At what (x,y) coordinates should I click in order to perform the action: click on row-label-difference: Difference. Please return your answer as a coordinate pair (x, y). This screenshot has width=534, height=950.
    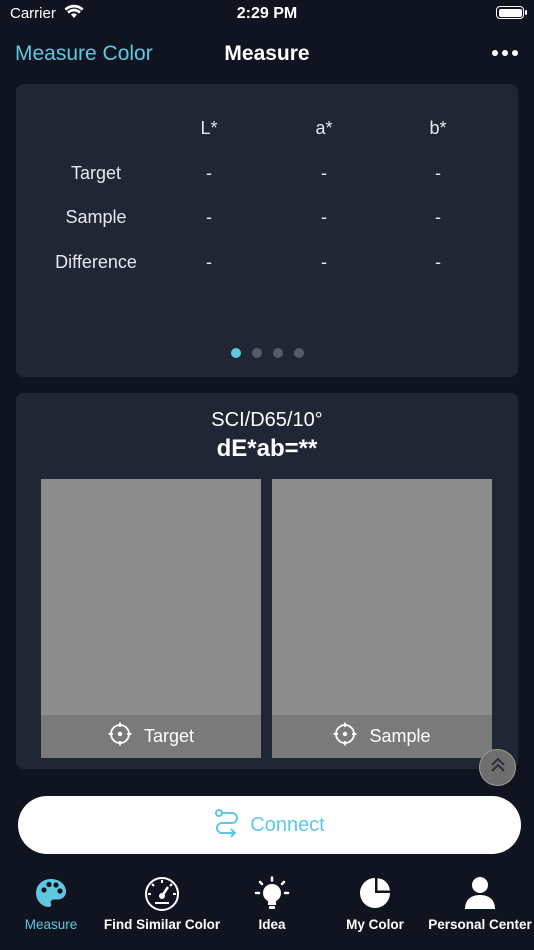
    Looking at the image, I should click on (96, 262).